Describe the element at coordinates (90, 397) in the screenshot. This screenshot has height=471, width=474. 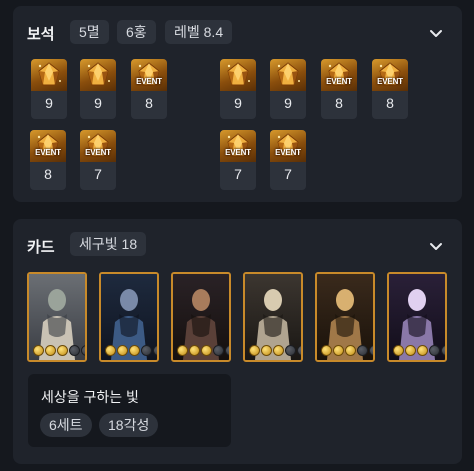
I see `card-set-name: 세상을 구하는 빛` at that location.